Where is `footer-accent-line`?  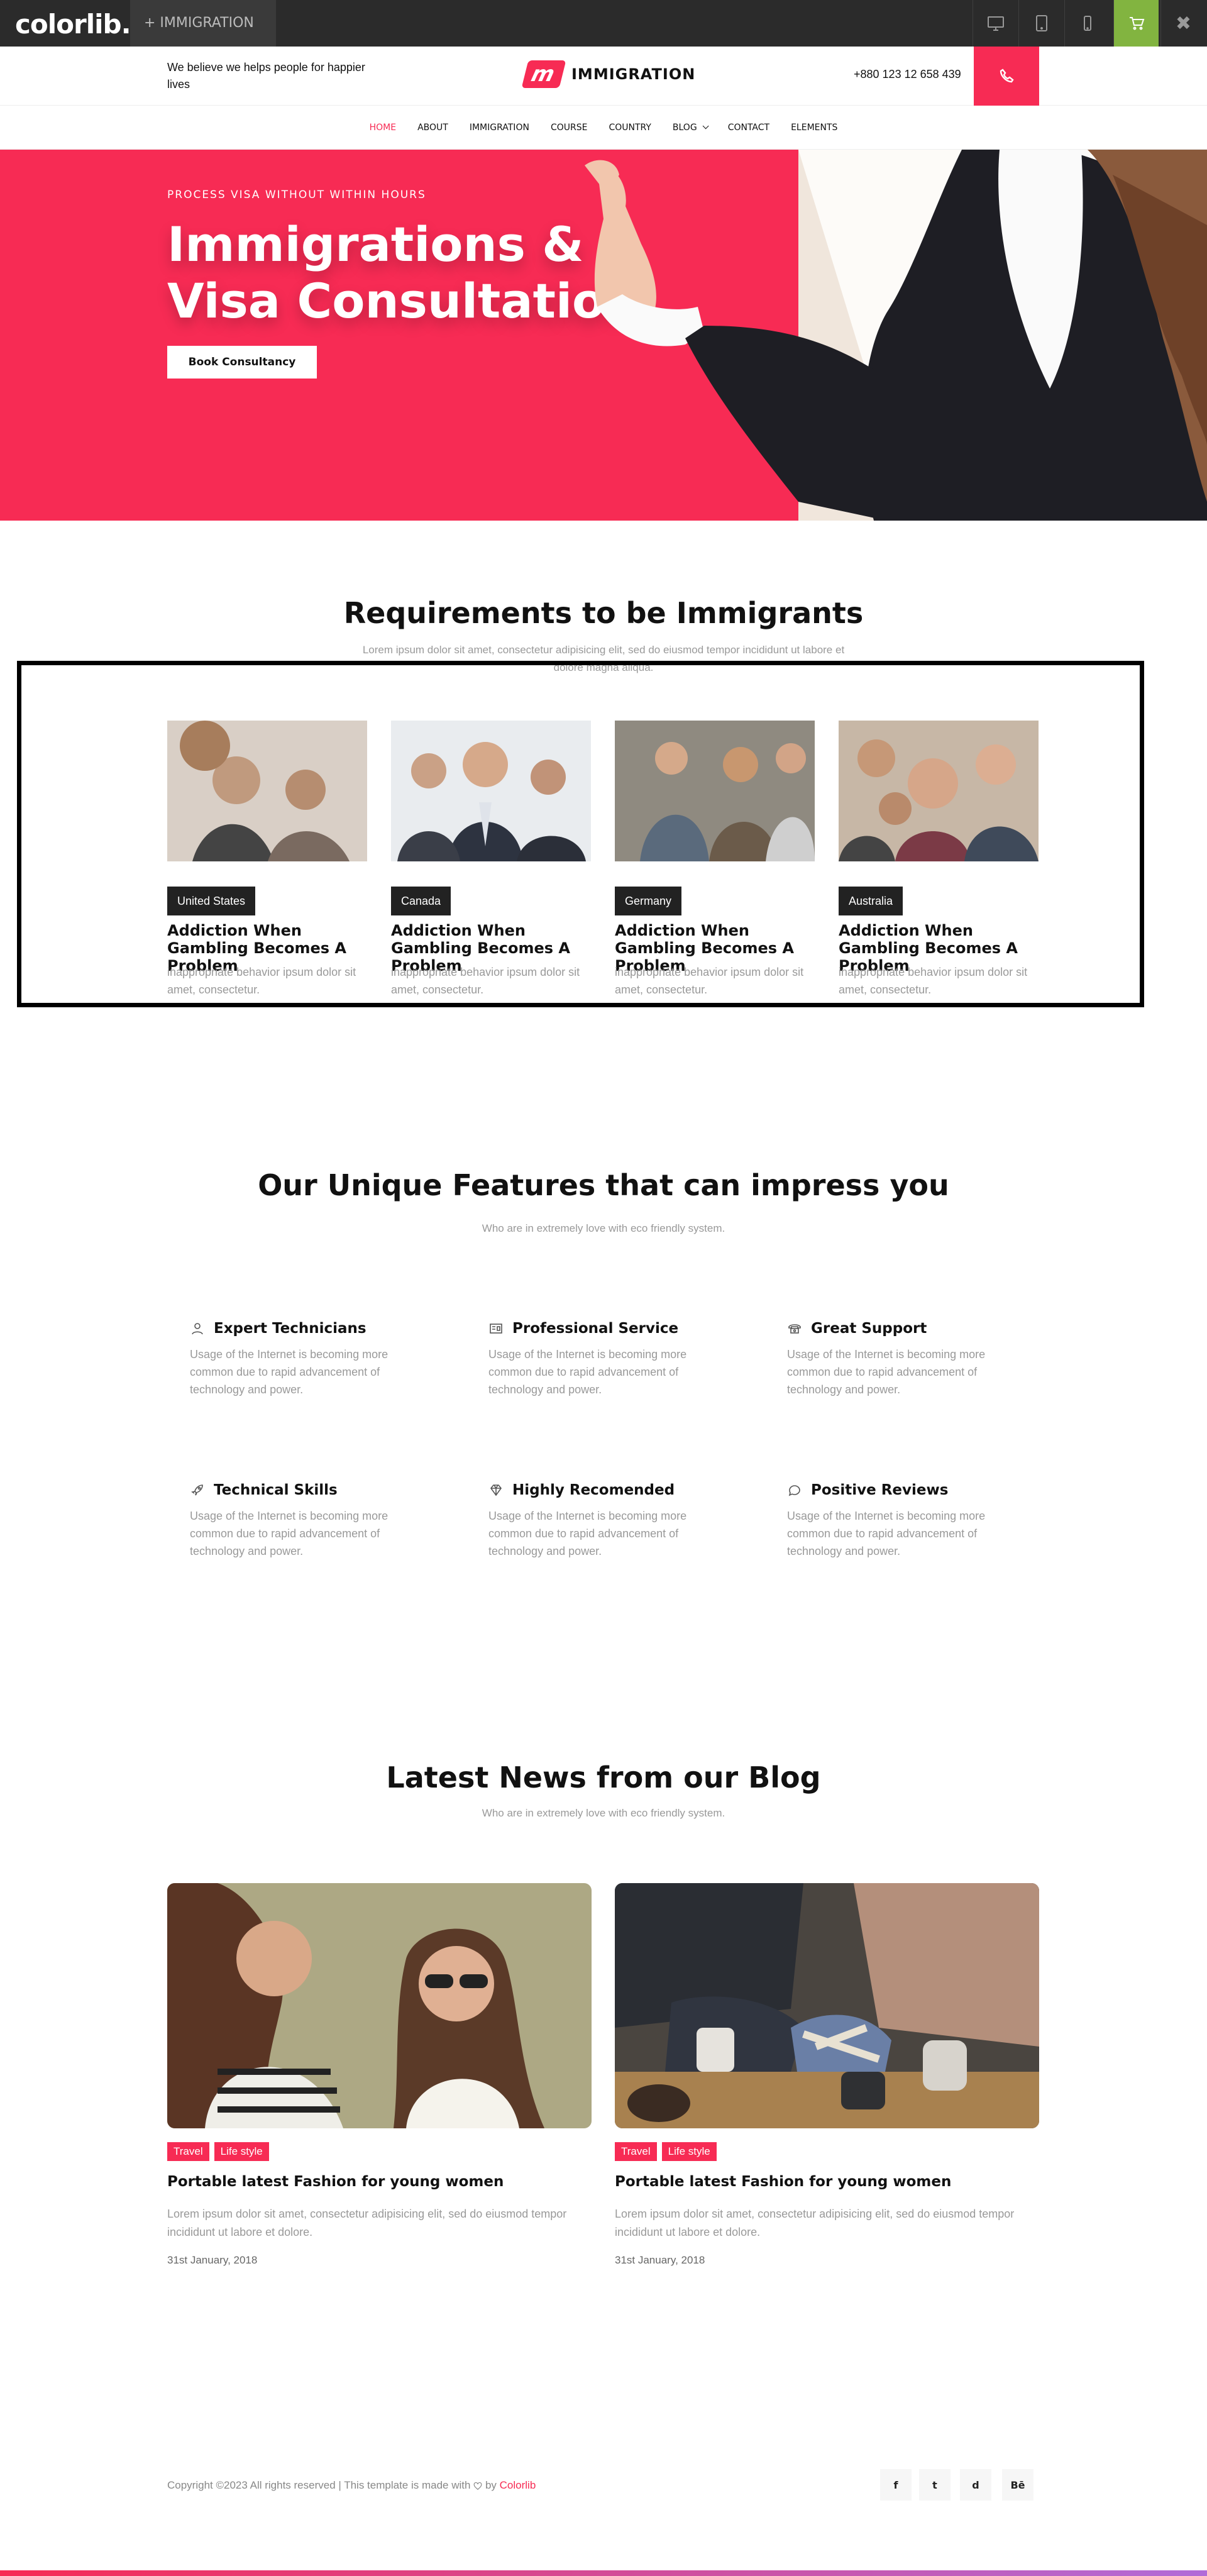
footer-accent-line is located at coordinates (603, 2573).